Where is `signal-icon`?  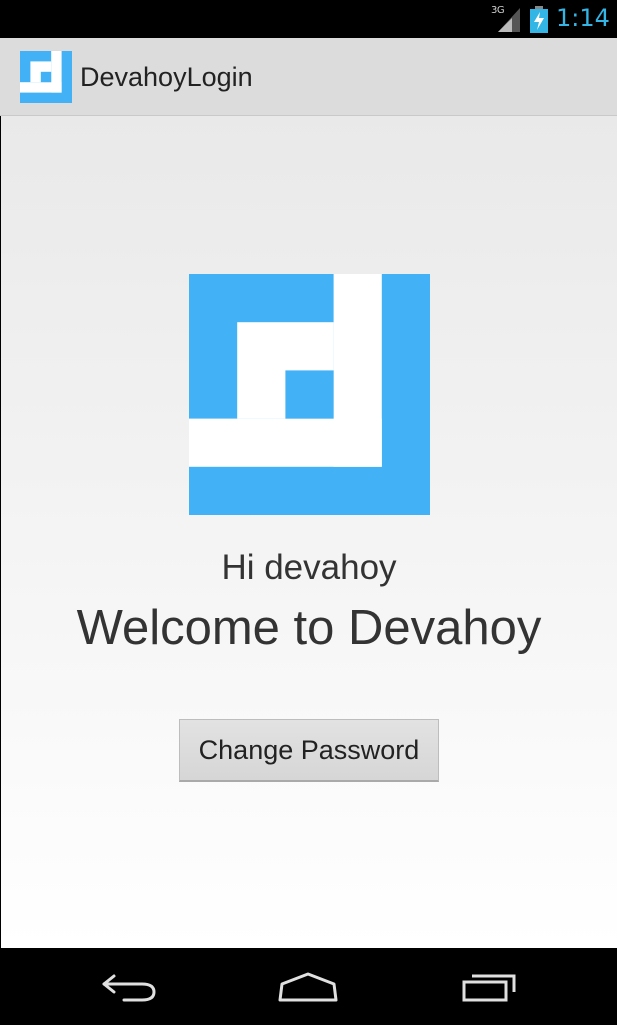
signal-icon is located at coordinates (509, 20).